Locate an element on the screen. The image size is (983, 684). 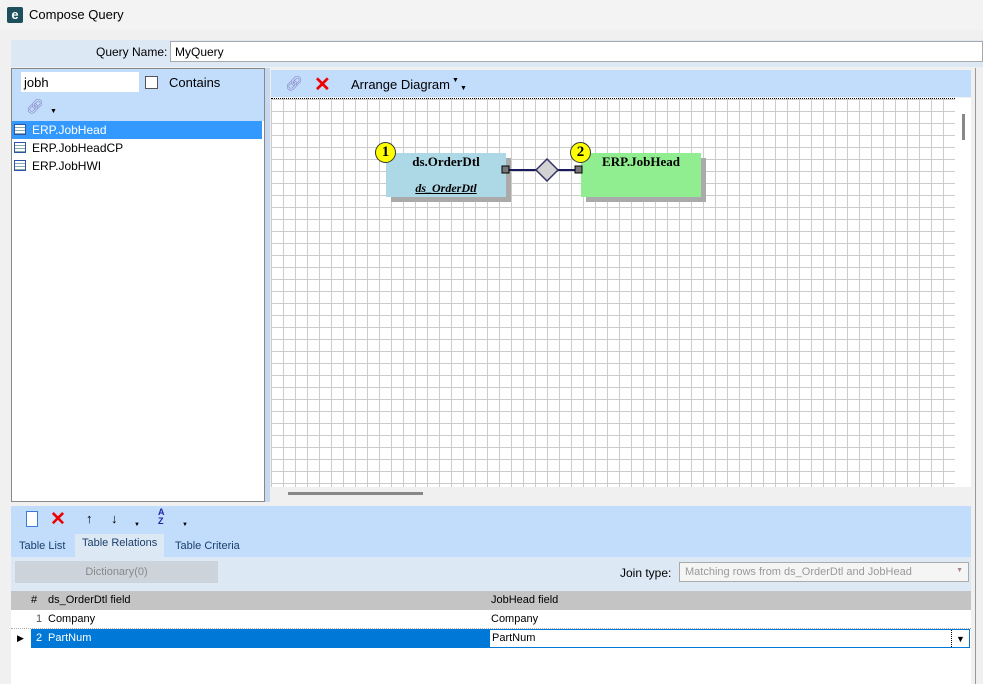
tab-table-criteria: Table Criteria is located at coordinates (207, 547).